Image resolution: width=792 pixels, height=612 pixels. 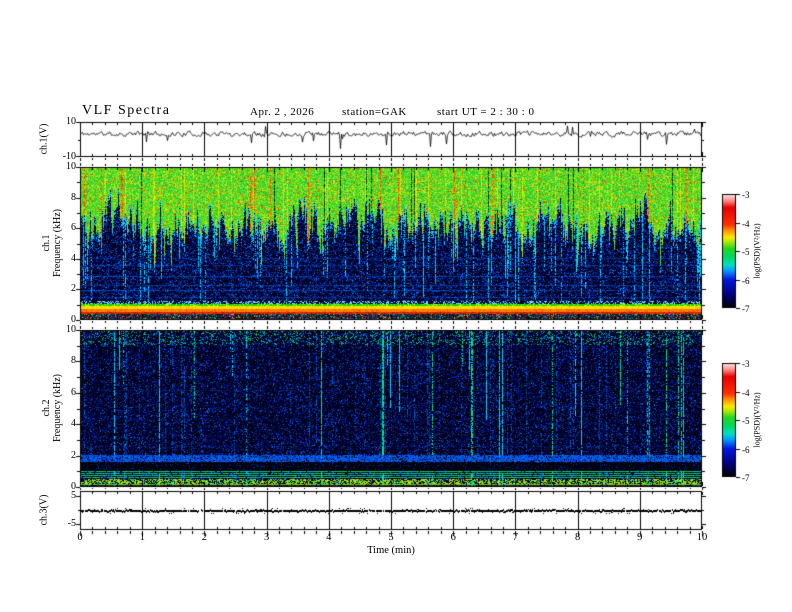 What do you see at coordinates (71, 523) in the screenshot?
I see `voltage-tick-label: -5` at bounding box center [71, 523].